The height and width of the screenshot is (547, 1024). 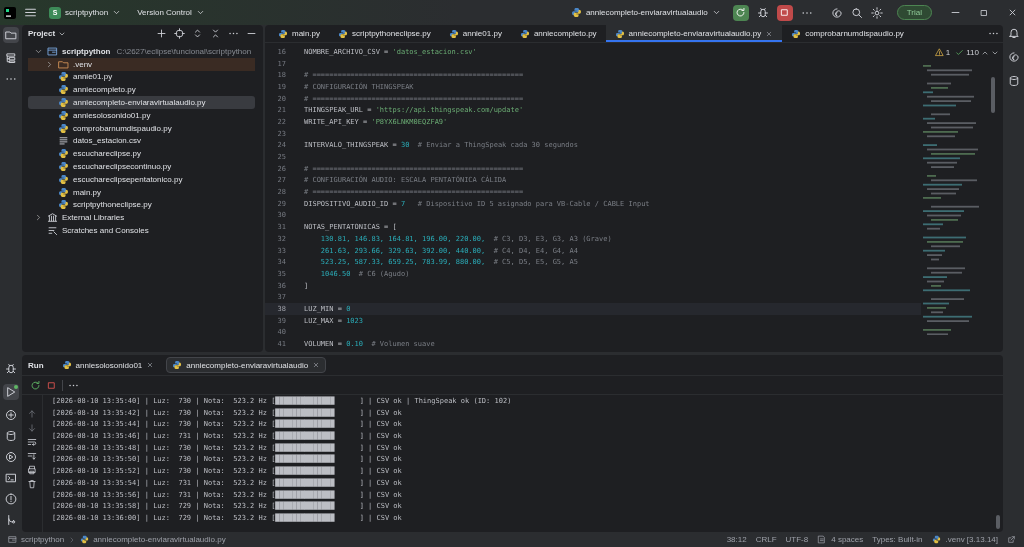 I want to click on status-item: Types: Built-in, so click(x=897, y=539).